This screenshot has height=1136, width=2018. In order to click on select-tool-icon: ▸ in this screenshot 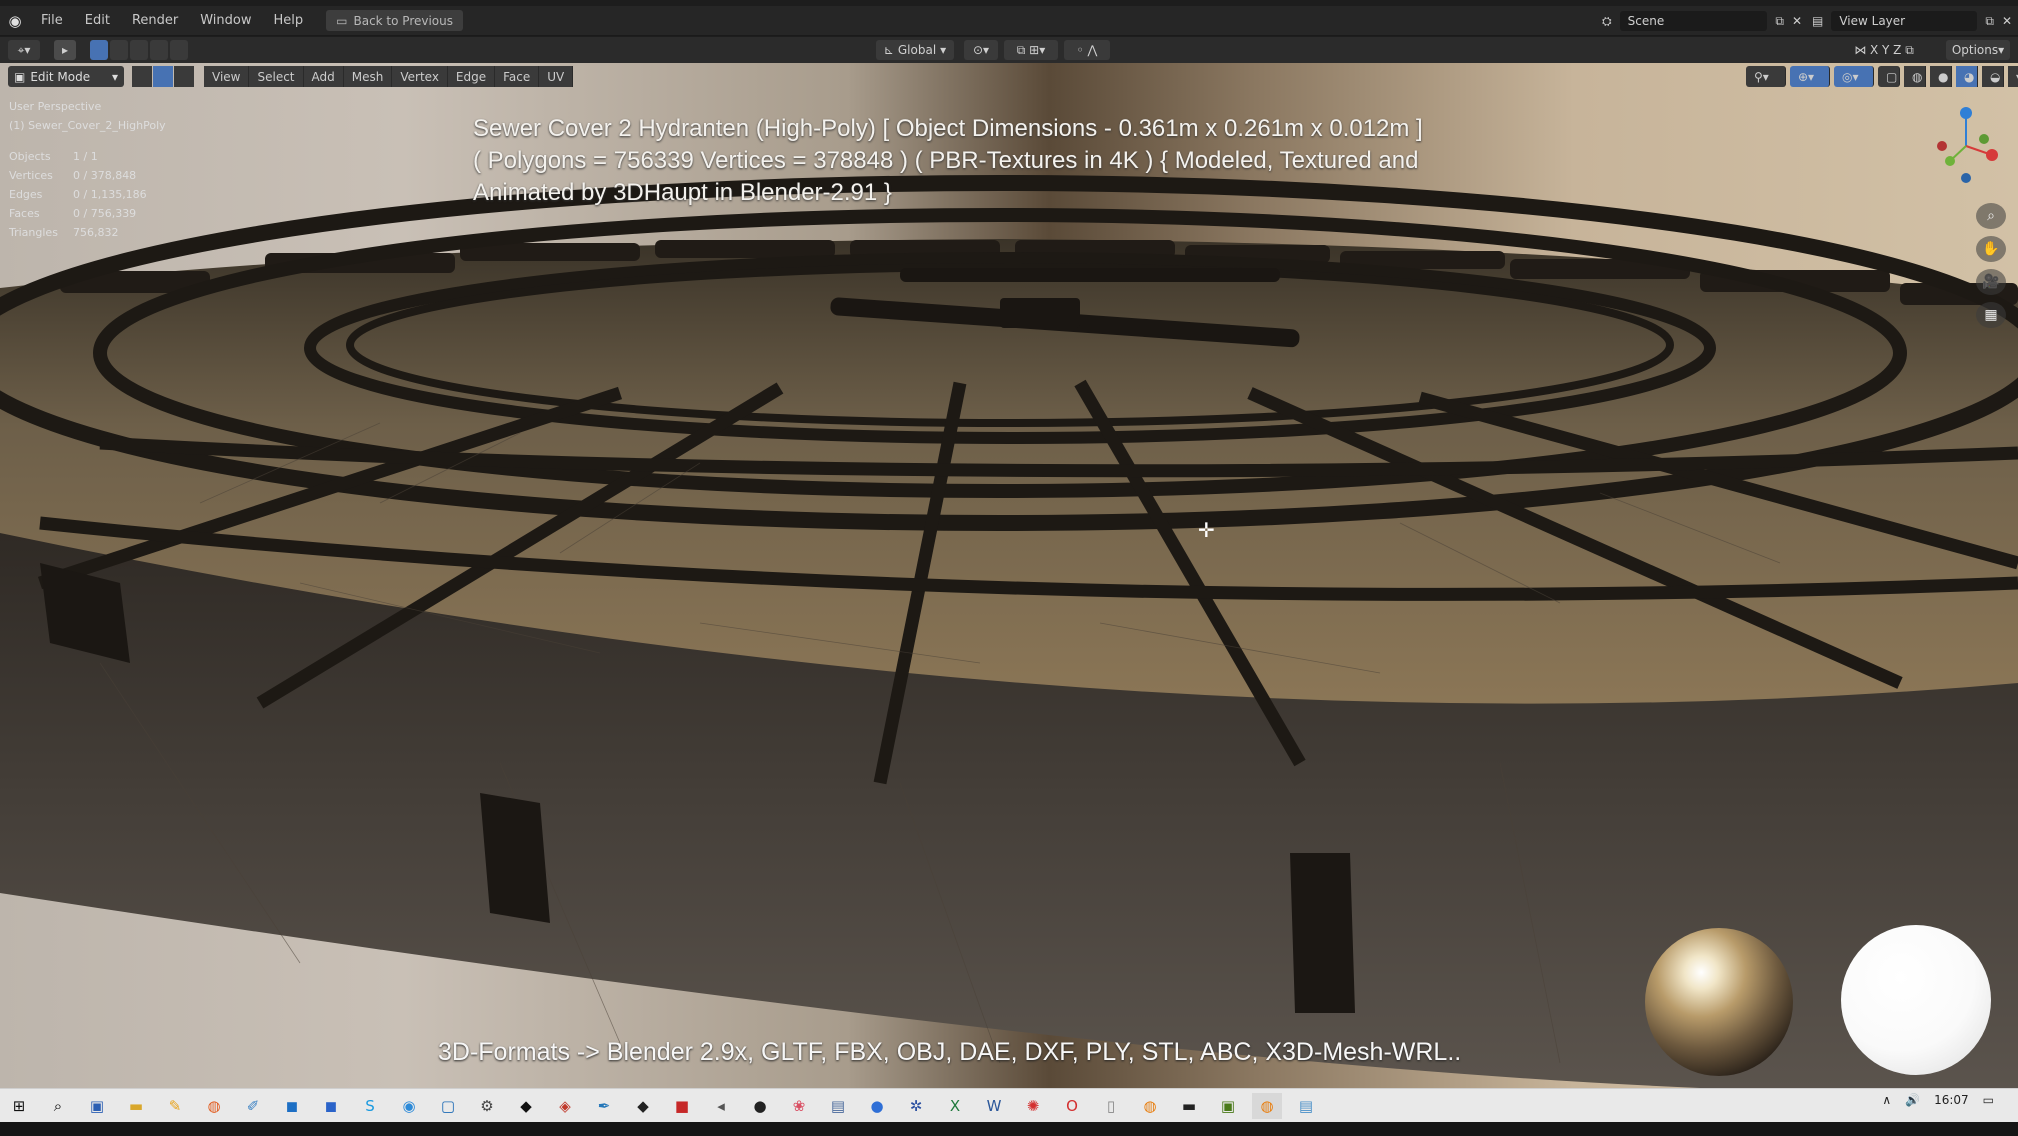, I will do `click(65, 50)`.